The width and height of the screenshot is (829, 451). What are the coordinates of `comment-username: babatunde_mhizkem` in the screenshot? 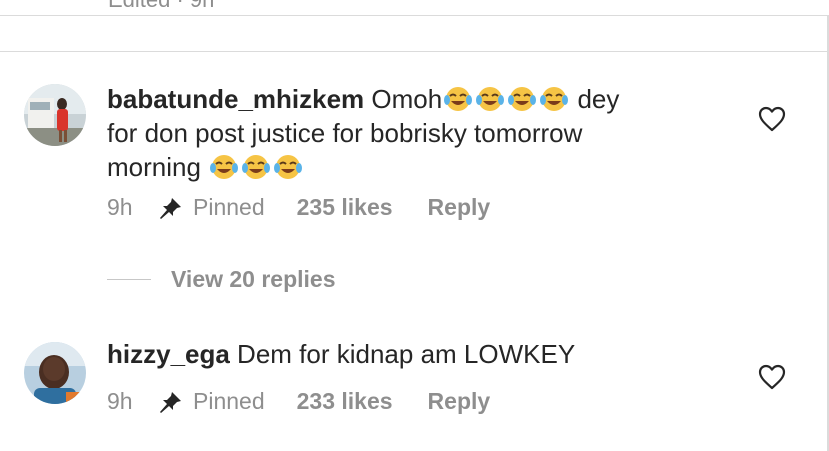 It's located at (235, 99).